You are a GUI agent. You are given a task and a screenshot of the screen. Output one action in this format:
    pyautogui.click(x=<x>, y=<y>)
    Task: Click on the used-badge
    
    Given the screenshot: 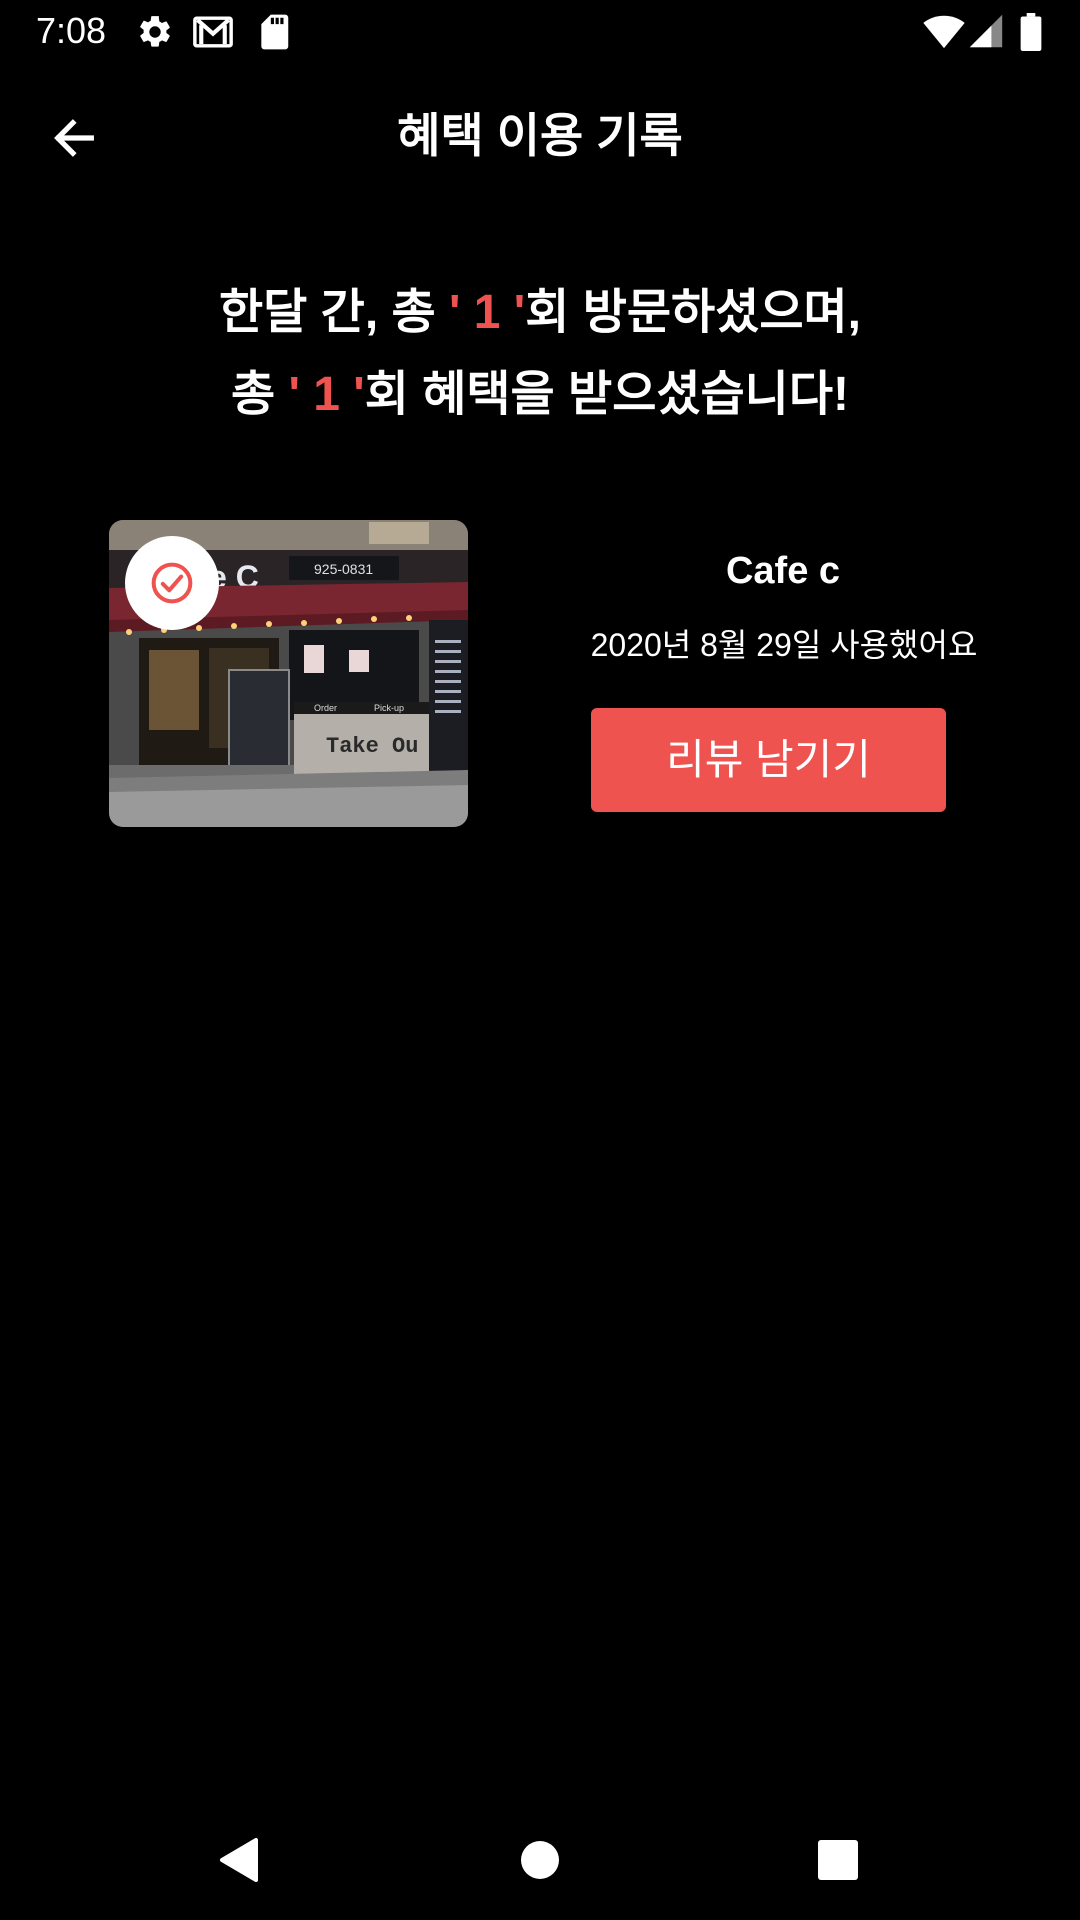 What is the action you would take?
    pyautogui.click(x=172, y=583)
    